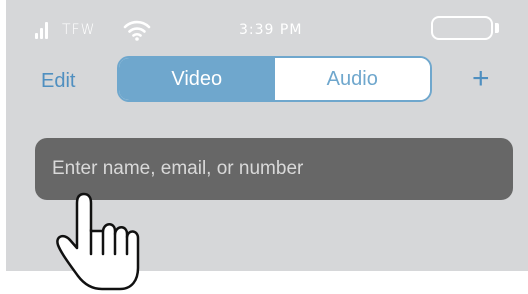 This screenshot has height=294, width=528. What do you see at coordinates (497, 28) in the screenshot?
I see `battery-tip` at bounding box center [497, 28].